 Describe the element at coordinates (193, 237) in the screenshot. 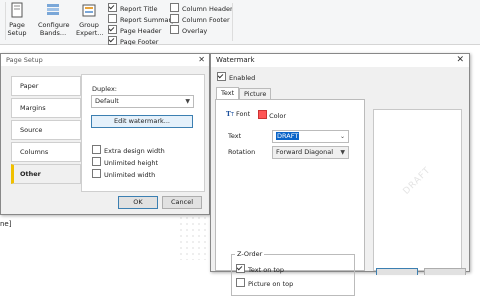

I see `designer-grid-dots` at that location.